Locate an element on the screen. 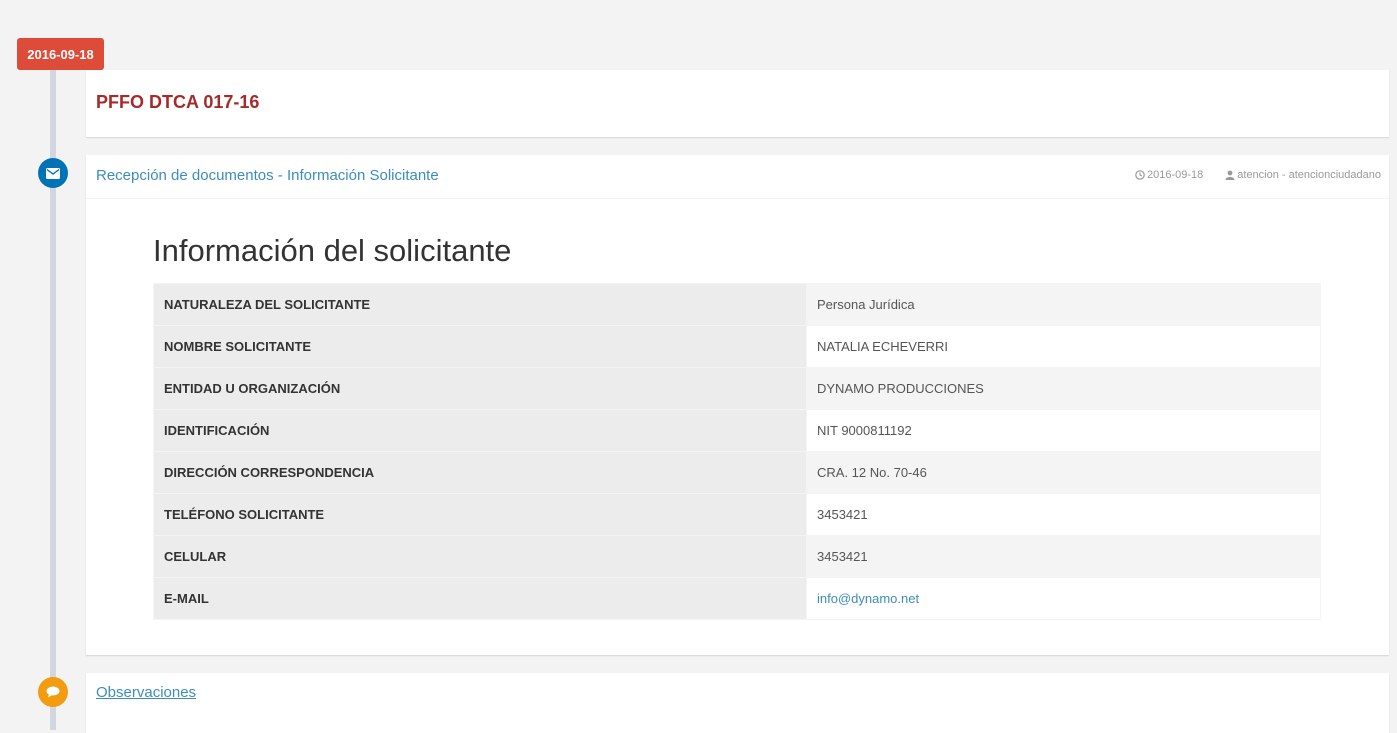  event-meta: 2016-09-18 atencion - atencionciudadano is located at coordinates (1258, 175).